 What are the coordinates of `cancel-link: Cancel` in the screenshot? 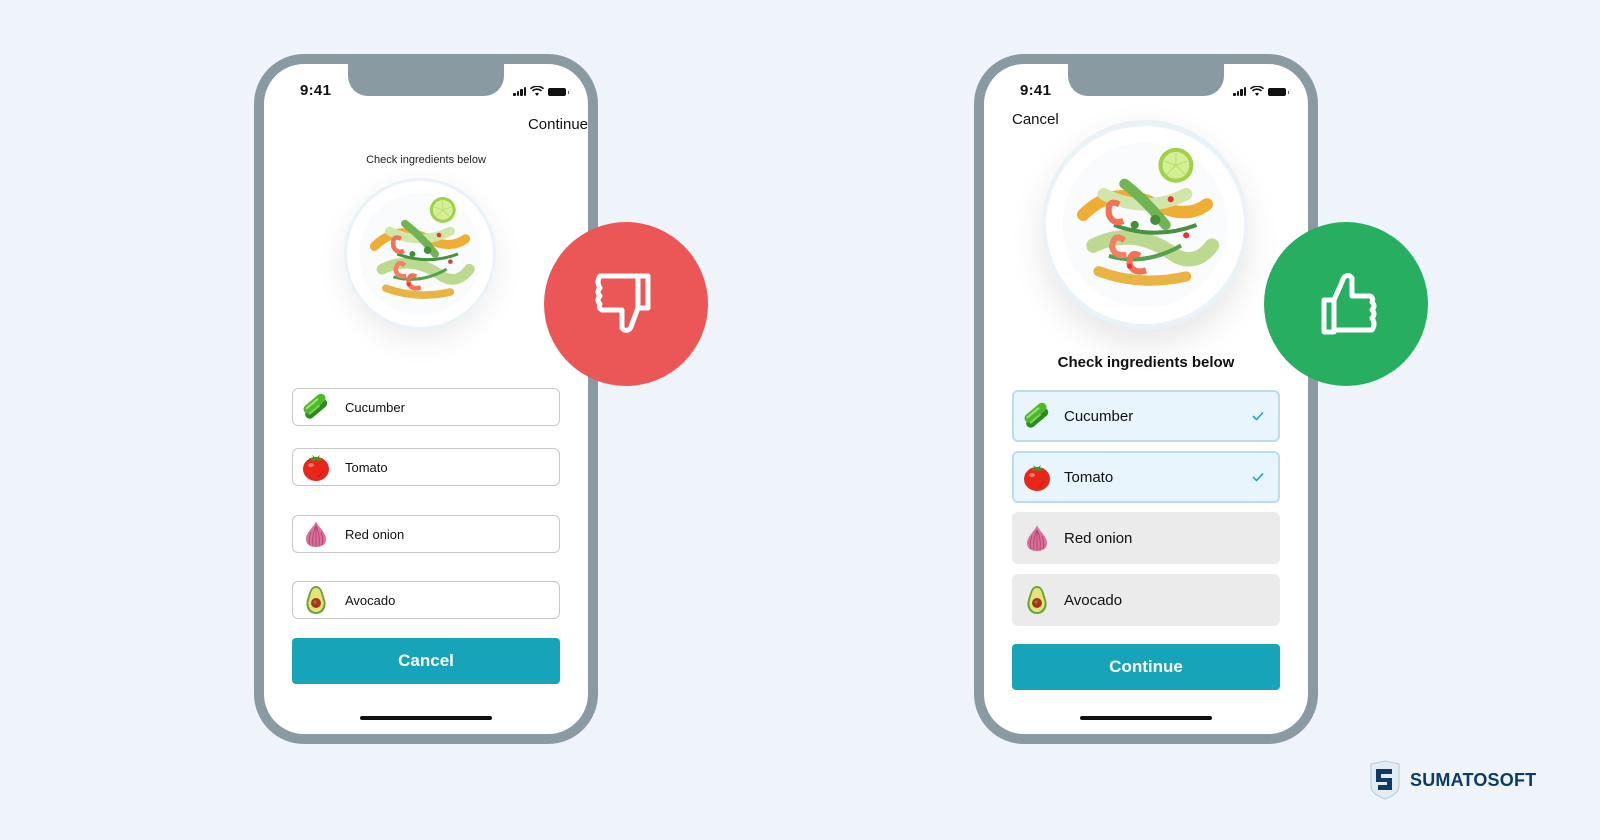 It's located at (1035, 119).